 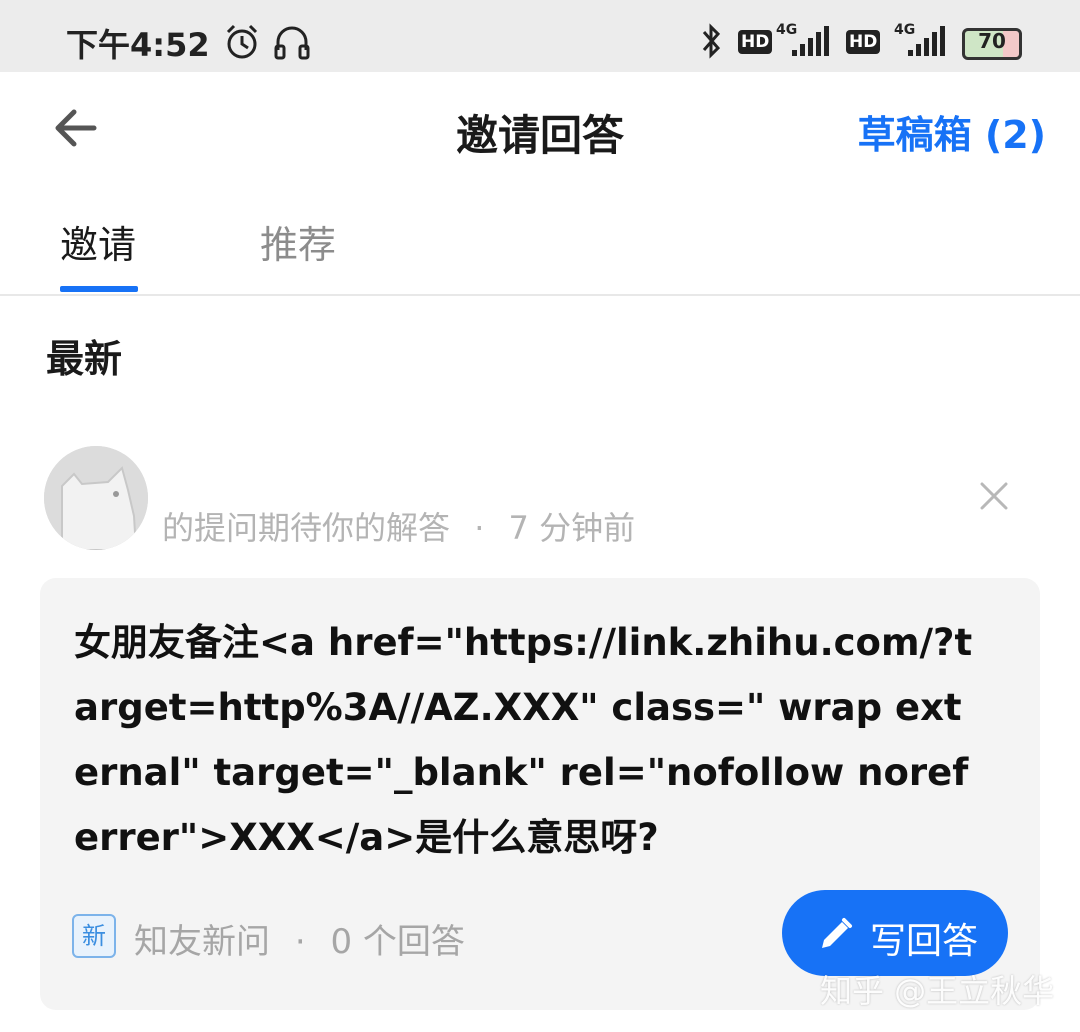 What do you see at coordinates (994, 496) in the screenshot?
I see `close-icon` at bounding box center [994, 496].